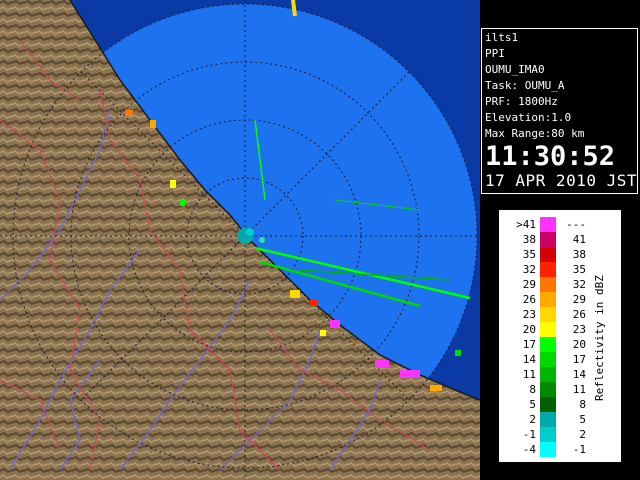 The width and height of the screenshot is (640, 480). Describe the element at coordinates (529, 299) in the screenshot. I see `legend-lower-value: 26` at that location.